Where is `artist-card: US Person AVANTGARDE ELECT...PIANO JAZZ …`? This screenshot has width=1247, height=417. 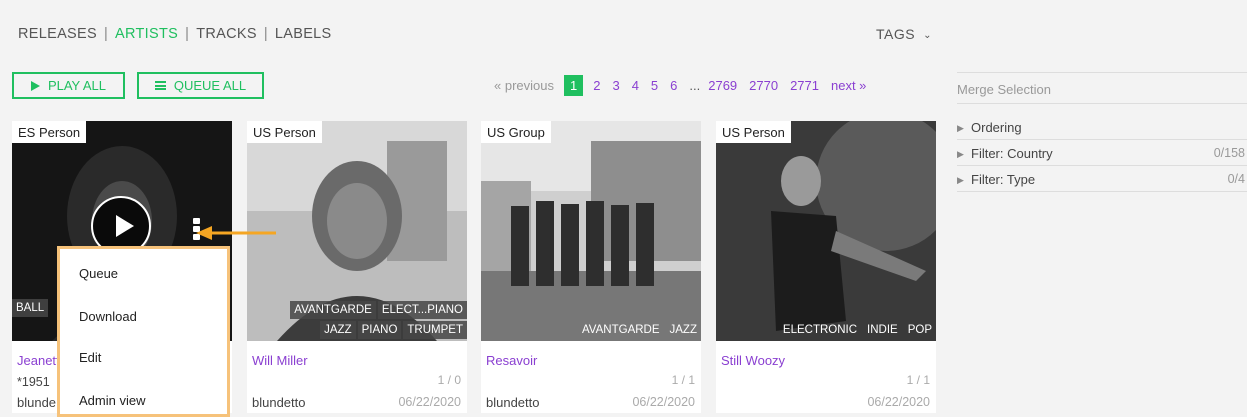 artist-card: US Person AVANTGARDE ELECT...PIANO JAZZ … is located at coordinates (357, 267).